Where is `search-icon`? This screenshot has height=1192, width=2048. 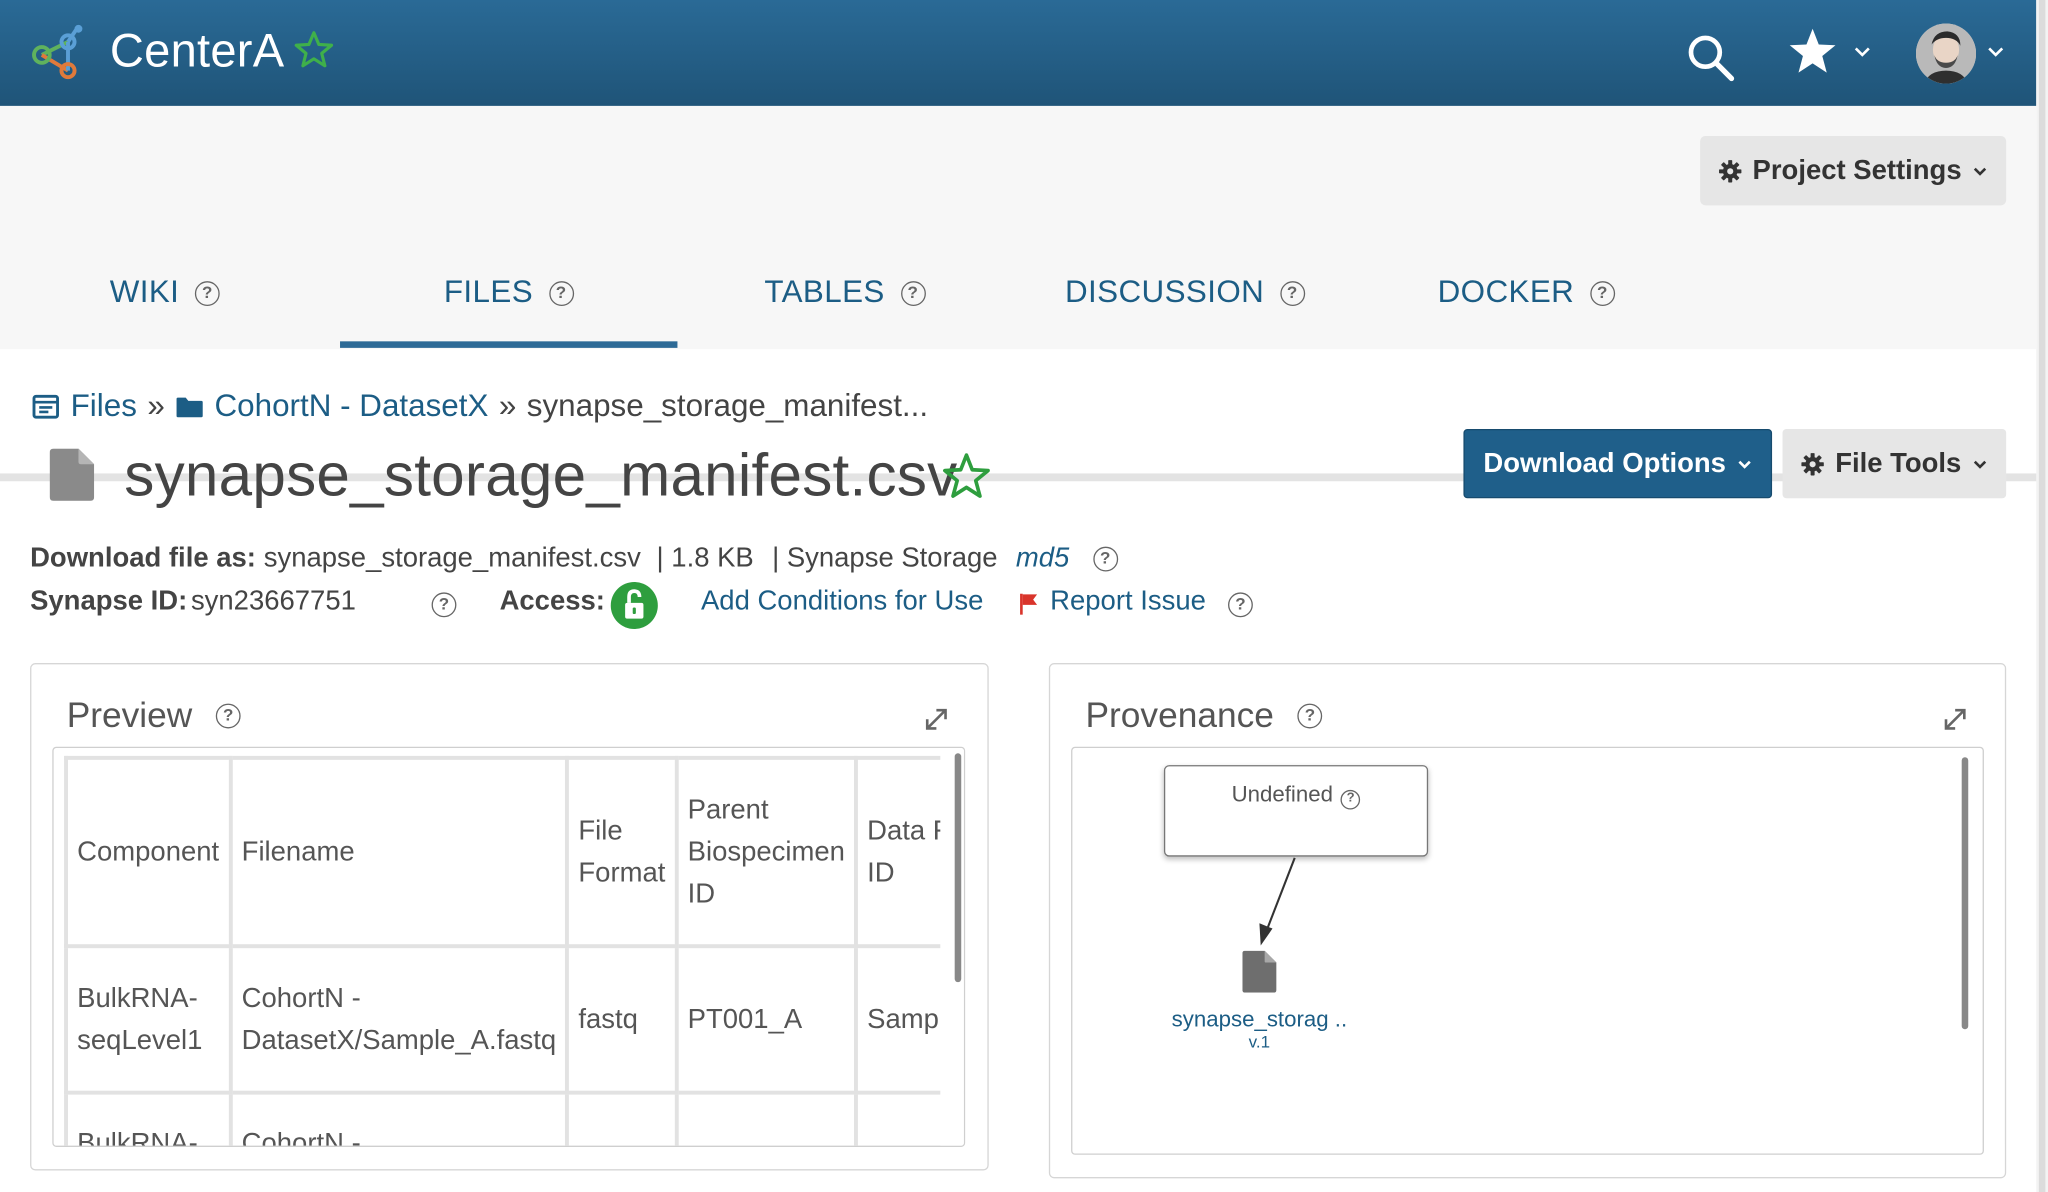 search-icon is located at coordinates (1710, 57).